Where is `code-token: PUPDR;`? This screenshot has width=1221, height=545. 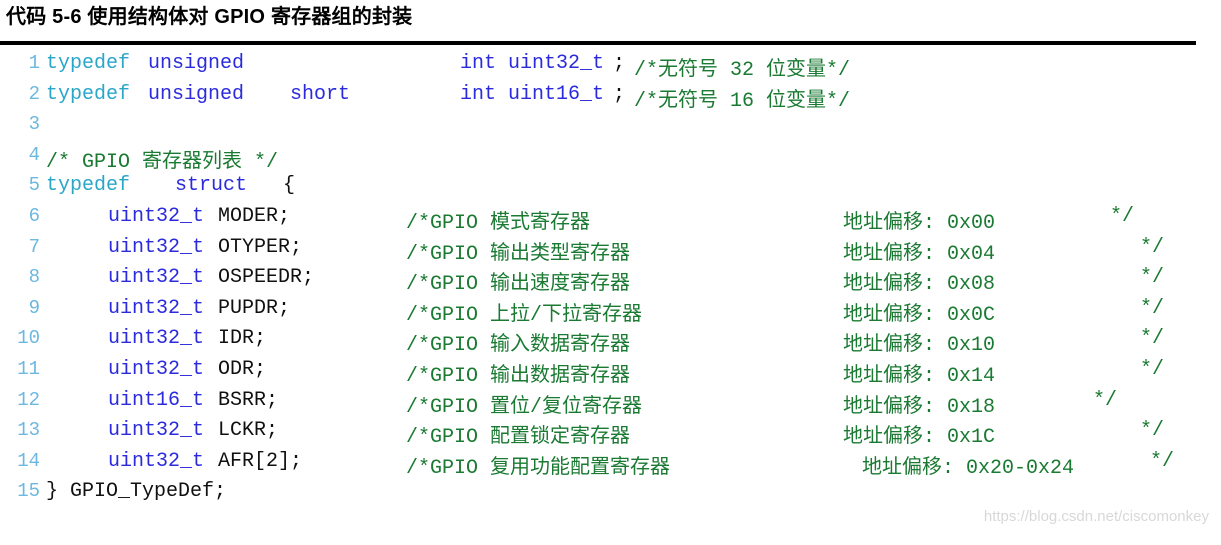
code-token: PUPDR; is located at coordinates (254, 308).